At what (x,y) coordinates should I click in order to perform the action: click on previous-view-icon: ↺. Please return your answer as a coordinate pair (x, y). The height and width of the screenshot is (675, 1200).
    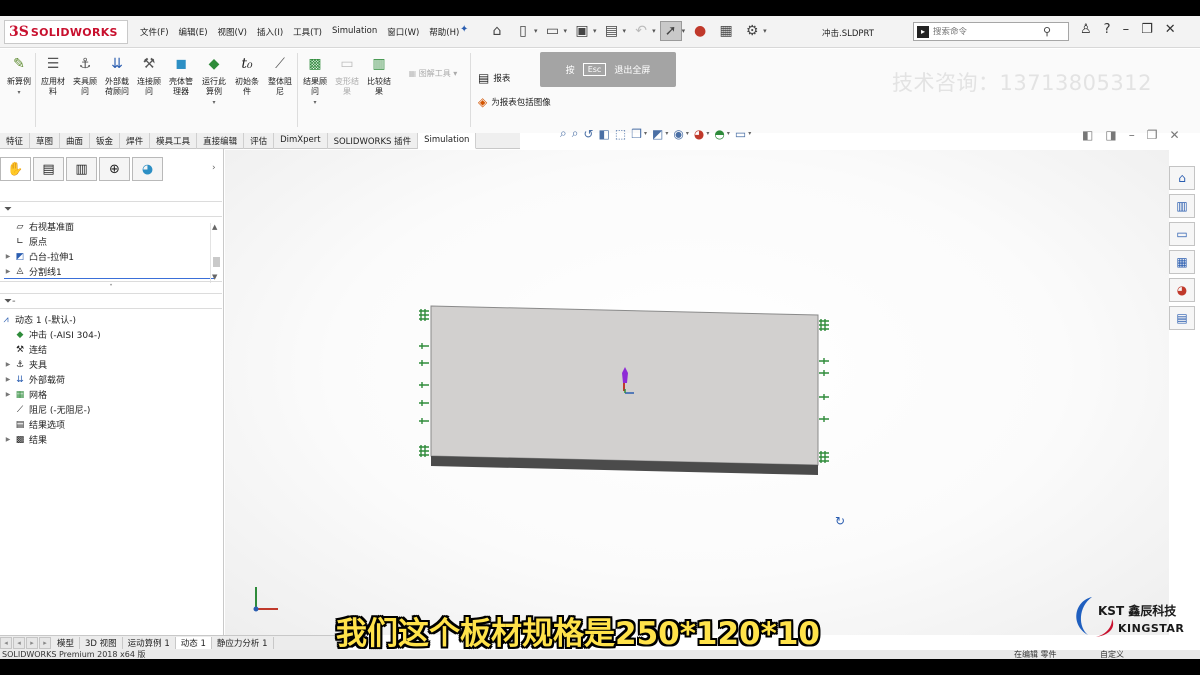
    Looking at the image, I should click on (588, 134).